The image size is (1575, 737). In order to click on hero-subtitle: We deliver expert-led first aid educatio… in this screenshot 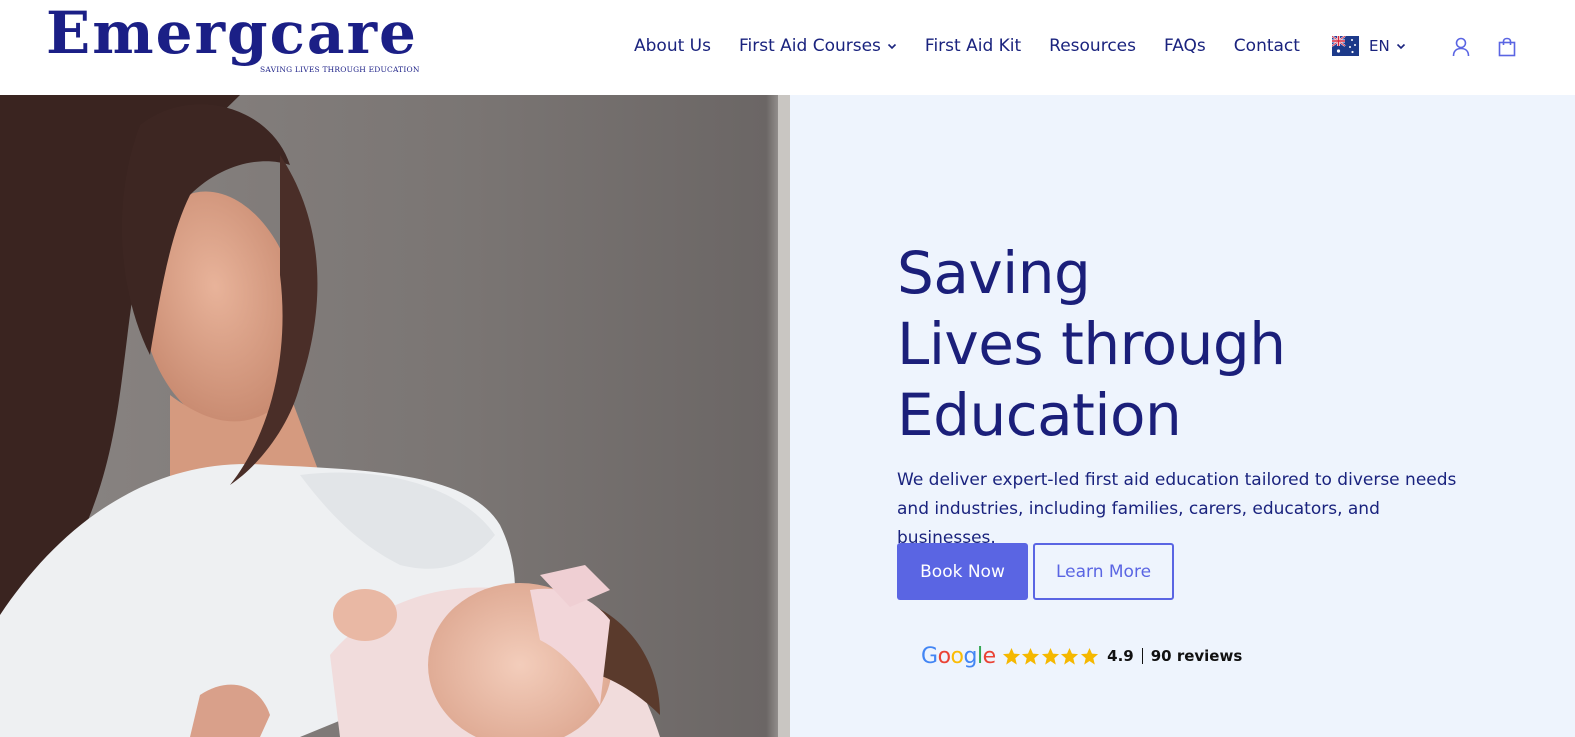, I will do `click(1177, 509)`.